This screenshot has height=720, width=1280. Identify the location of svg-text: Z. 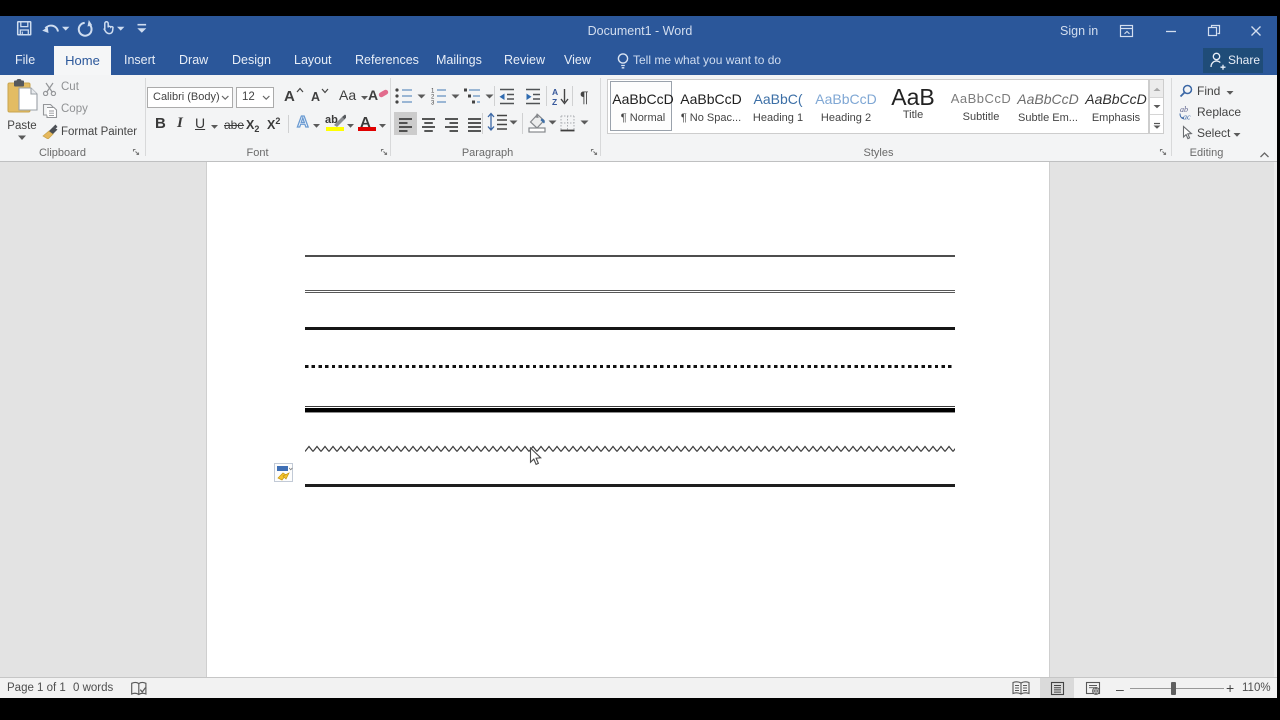
(554, 101).